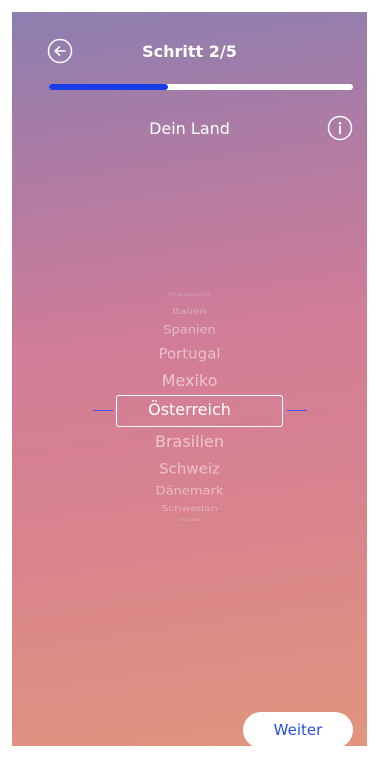 The width and height of the screenshot is (379, 758). What do you see at coordinates (189, 312) in the screenshot?
I see `picker-item: Italien` at bounding box center [189, 312].